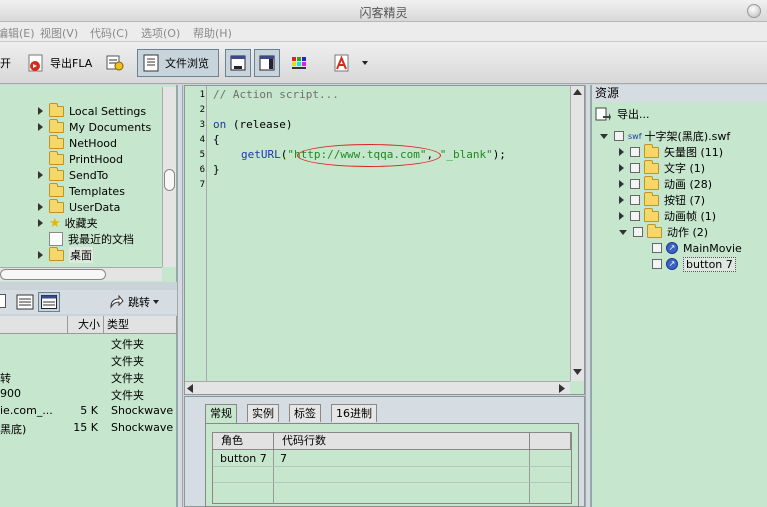 The width and height of the screenshot is (767, 507). I want to click on tree-item: PrintHood, so click(80, 158).